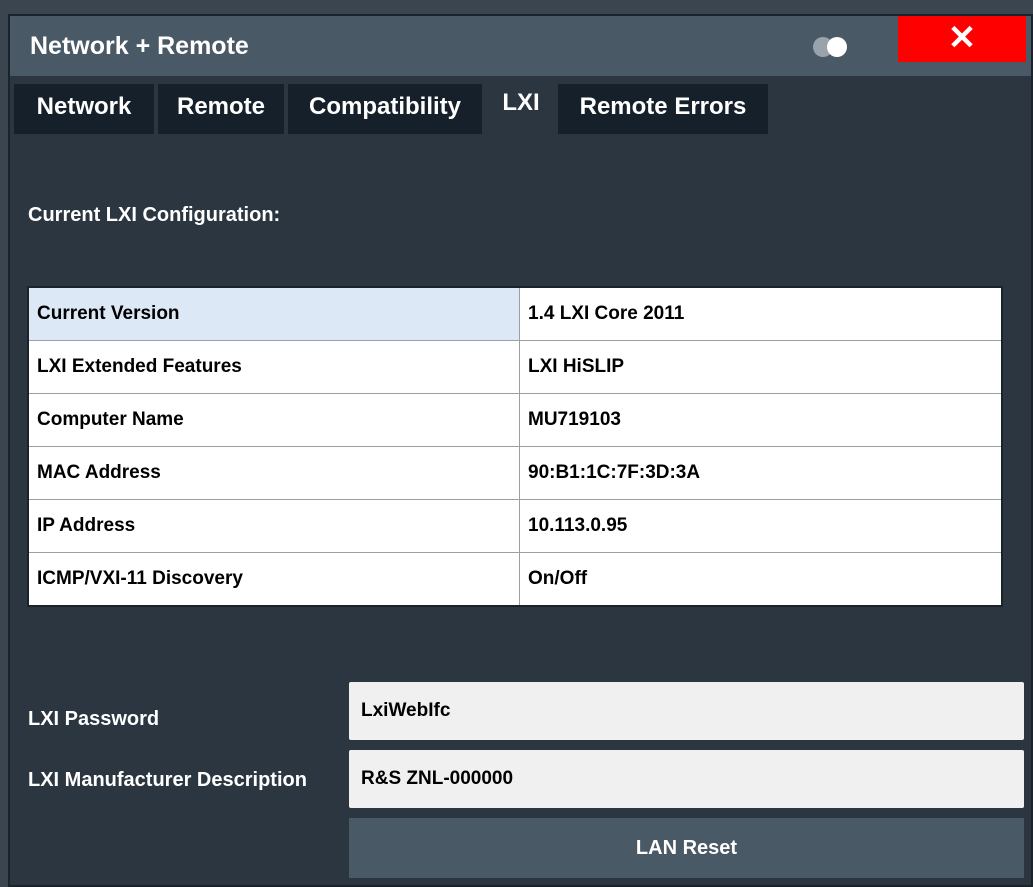 The height and width of the screenshot is (887, 1033). What do you see at coordinates (761, 367) in the screenshot?
I see `row-value: LXI HiSLIP` at bounding box center [761, 367].